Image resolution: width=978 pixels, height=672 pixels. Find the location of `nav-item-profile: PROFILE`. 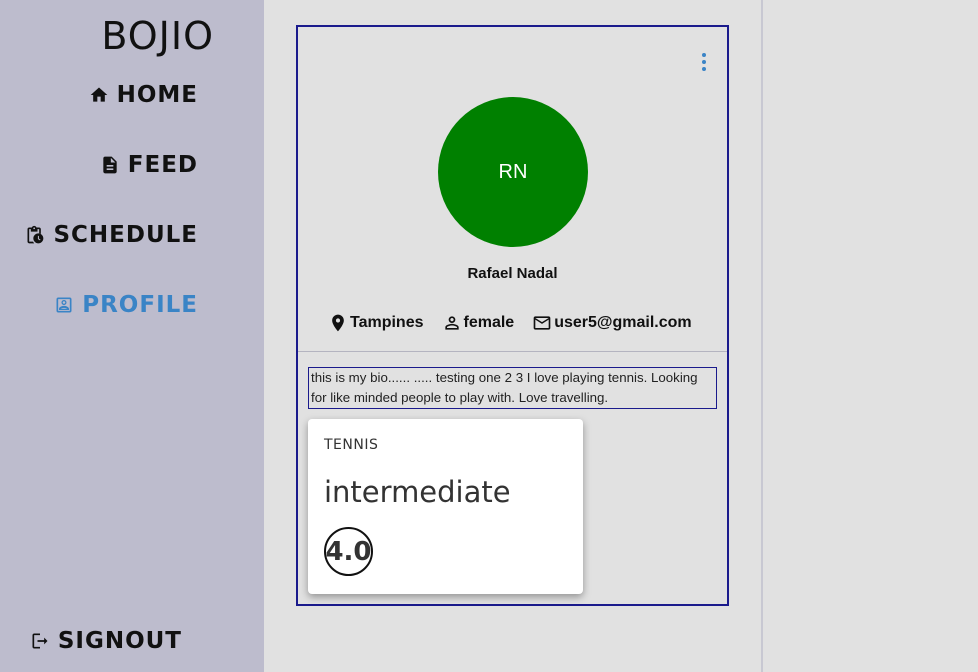

nav-item-profile: PROFILE is located at coordinates (126, 305).